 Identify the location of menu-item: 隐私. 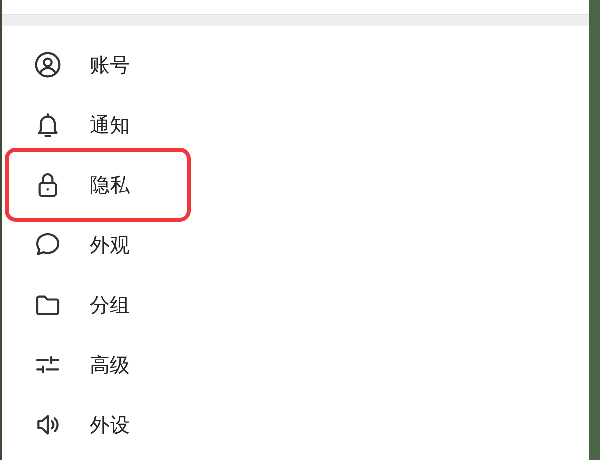
(98, 185).